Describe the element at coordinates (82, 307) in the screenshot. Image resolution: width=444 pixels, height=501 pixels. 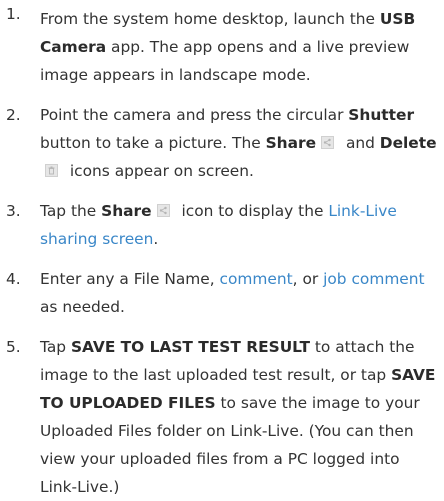
I see `step-text: as needed.` at that location.